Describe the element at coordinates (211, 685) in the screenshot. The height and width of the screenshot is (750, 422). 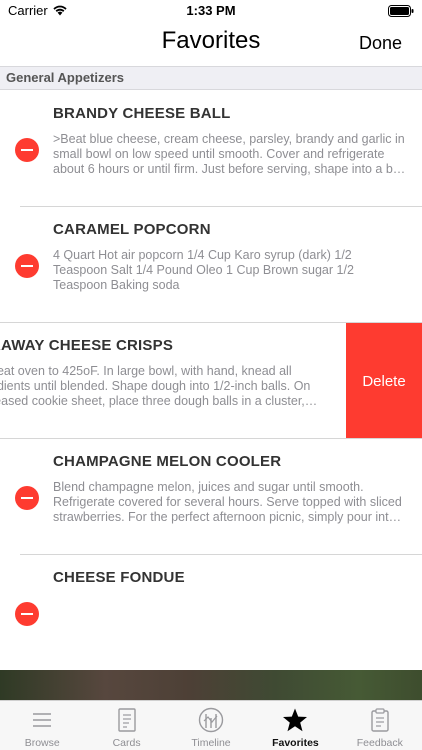
I see `background-image` at that location.